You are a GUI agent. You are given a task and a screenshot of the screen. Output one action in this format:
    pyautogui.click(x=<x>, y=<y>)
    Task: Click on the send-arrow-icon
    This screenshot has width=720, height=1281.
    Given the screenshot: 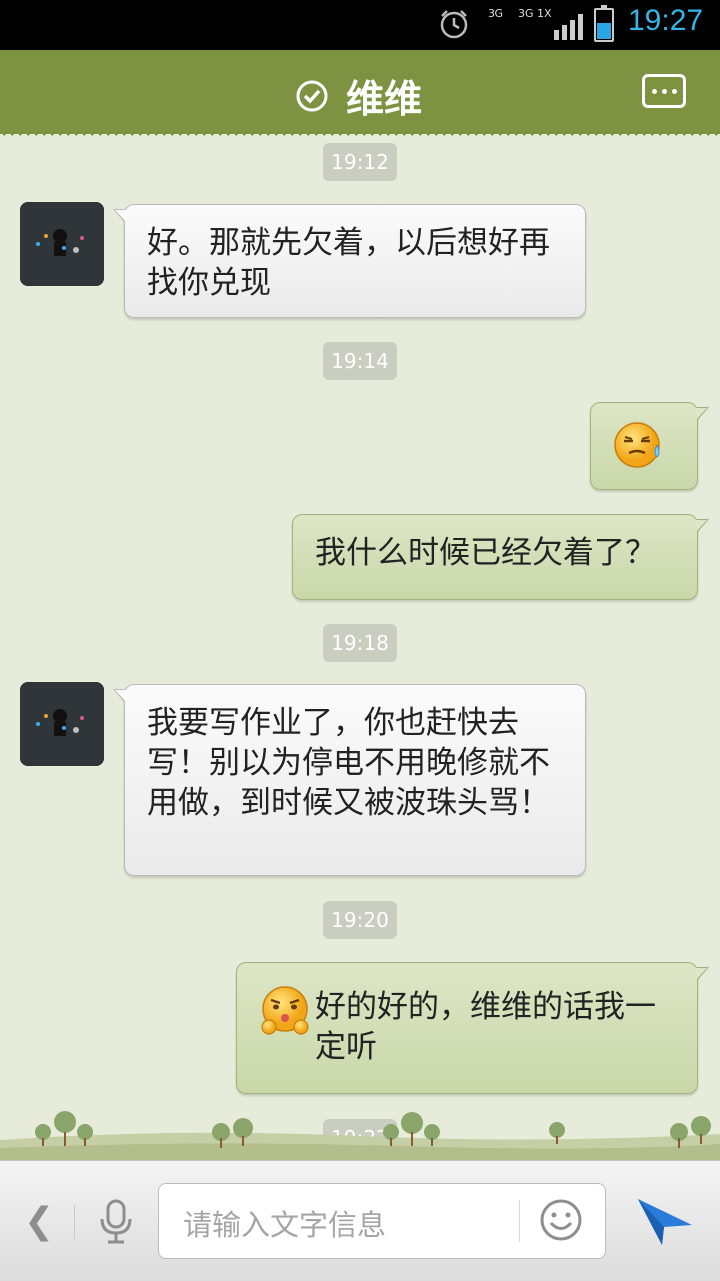 What is the action you would take?
    pyautogui.click(x=665, y=1221)
    